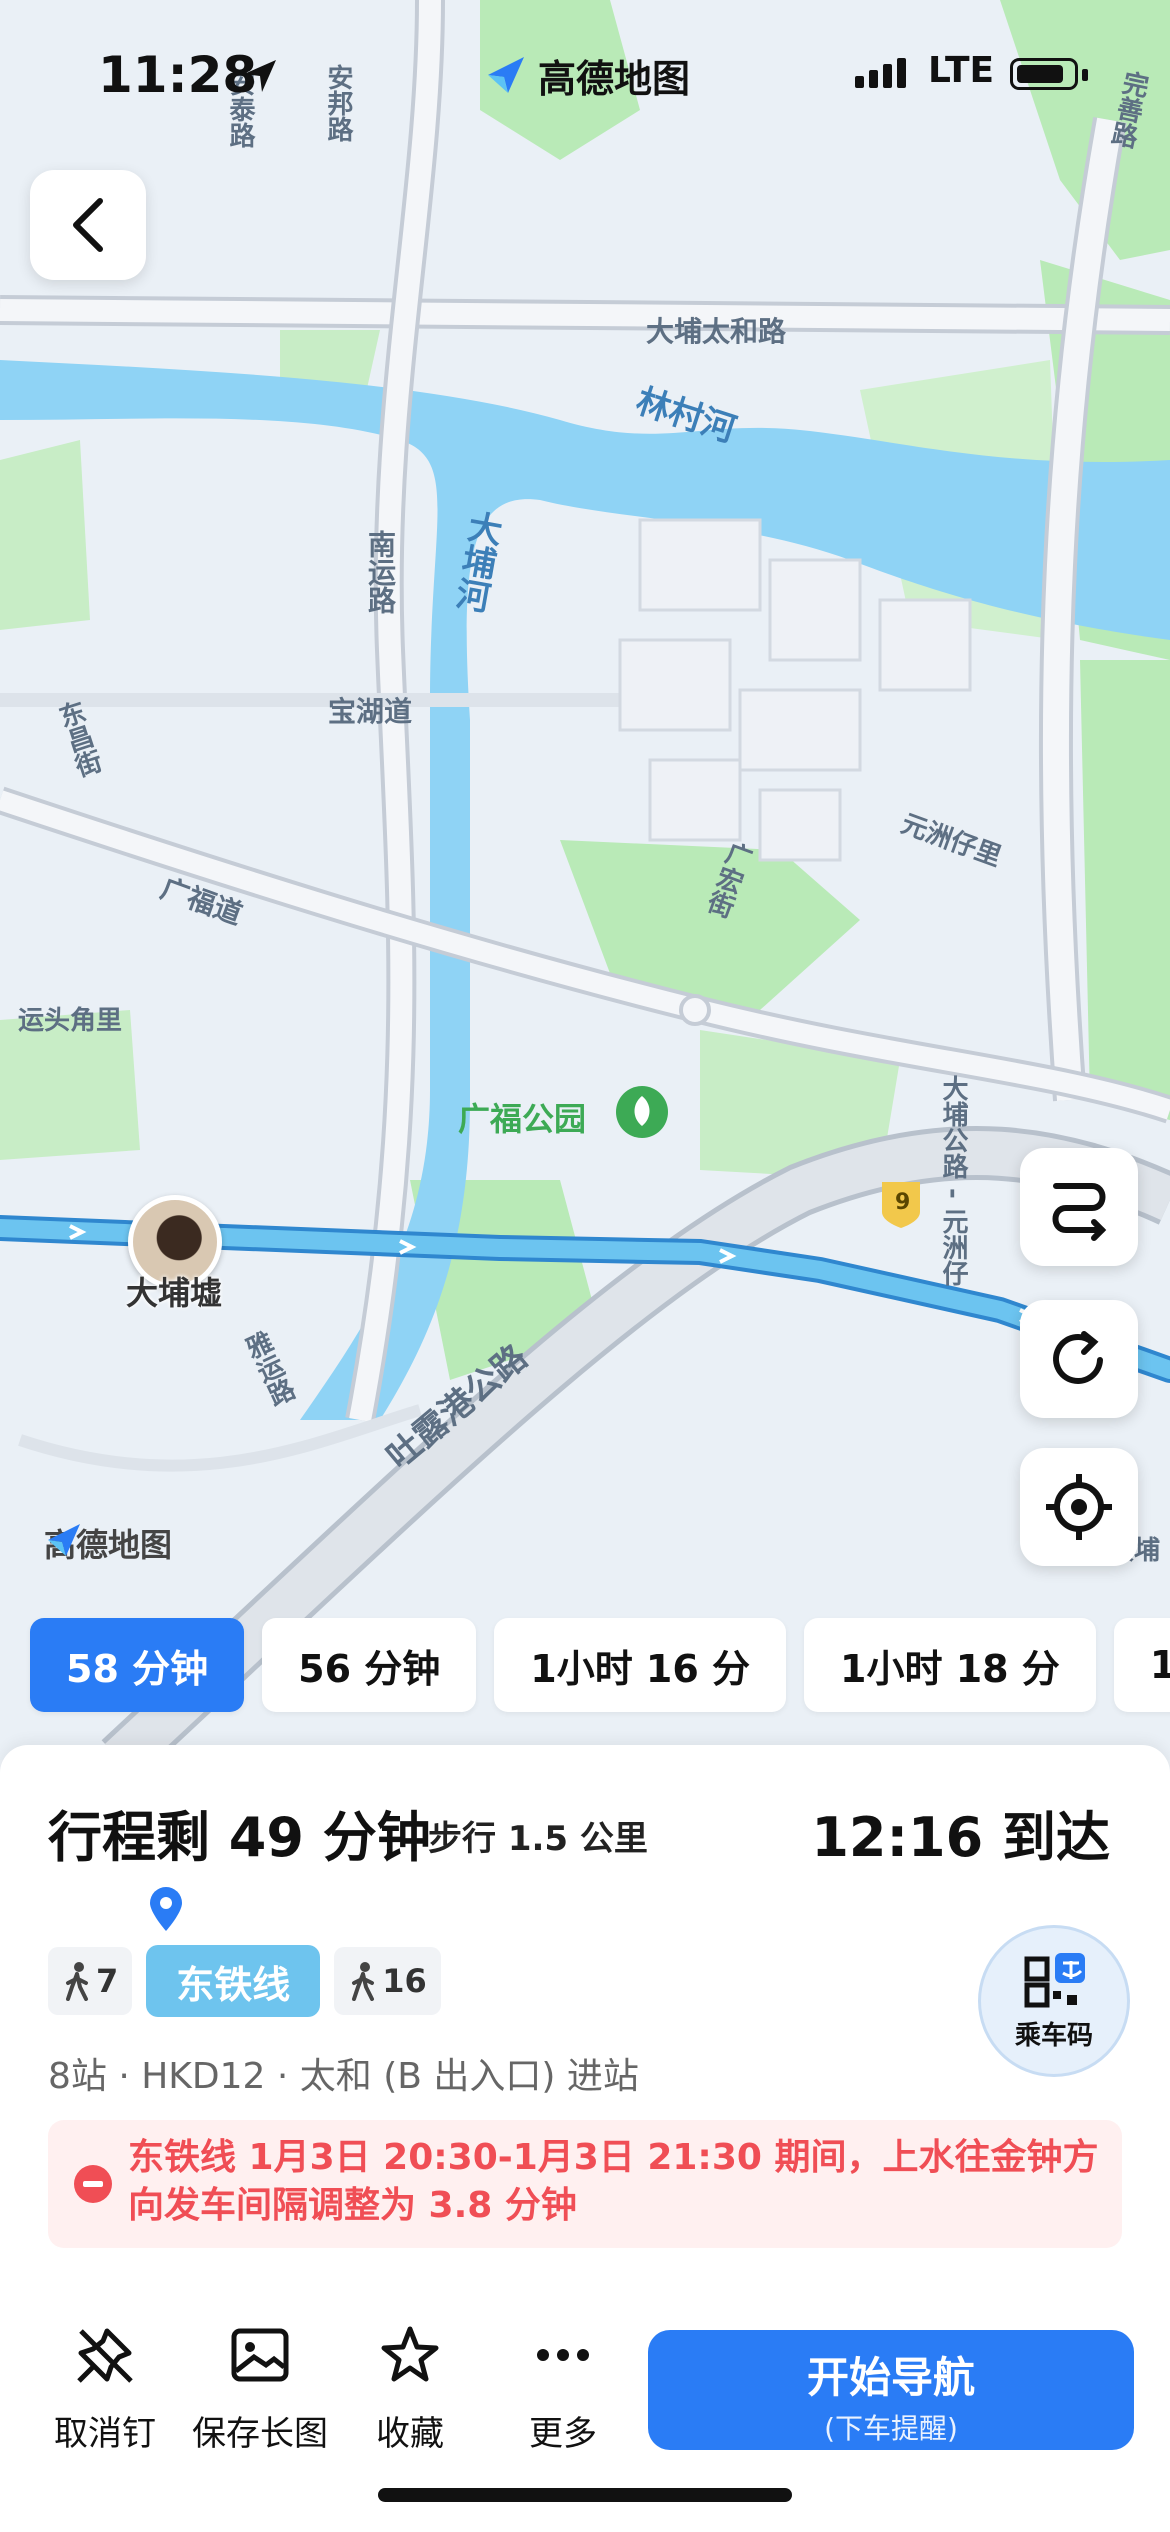 This screenshot has width=1170, height=2532. What do you see at coordinates (166, 1909) in the screenshot?
I see `map-pin-icon` at bounding box center [166, 1909].